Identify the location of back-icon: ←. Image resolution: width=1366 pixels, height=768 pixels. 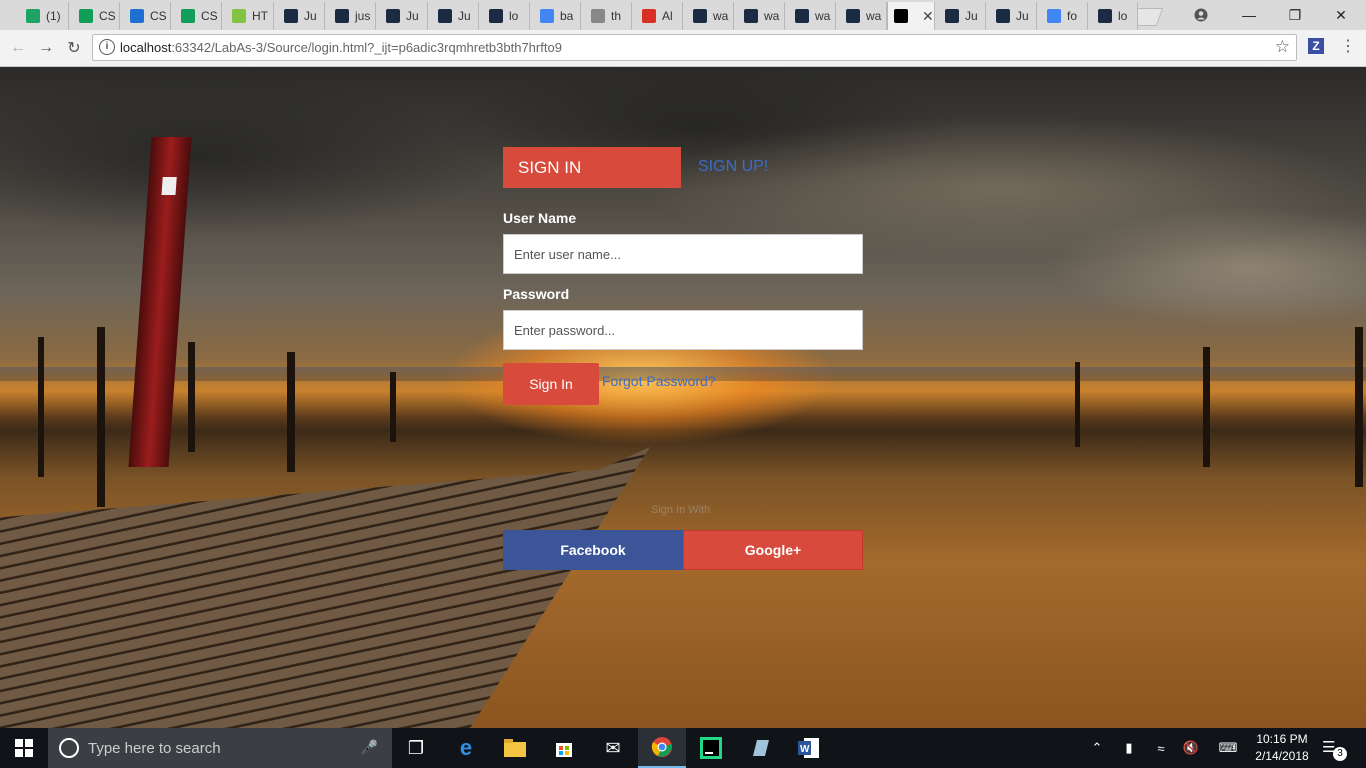
(18, 48).